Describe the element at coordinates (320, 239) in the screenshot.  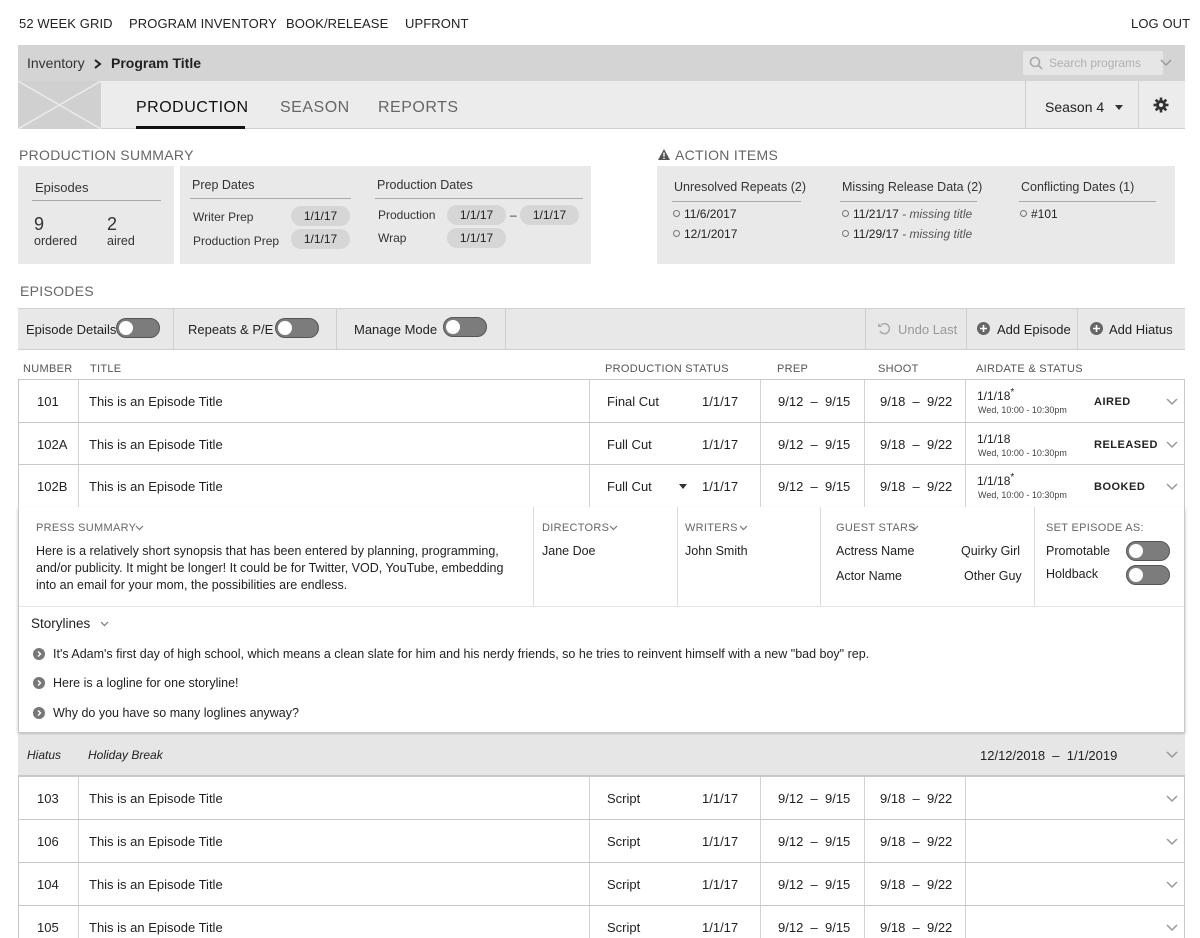
I see `production-prep-date: 1/1/17` at that location.